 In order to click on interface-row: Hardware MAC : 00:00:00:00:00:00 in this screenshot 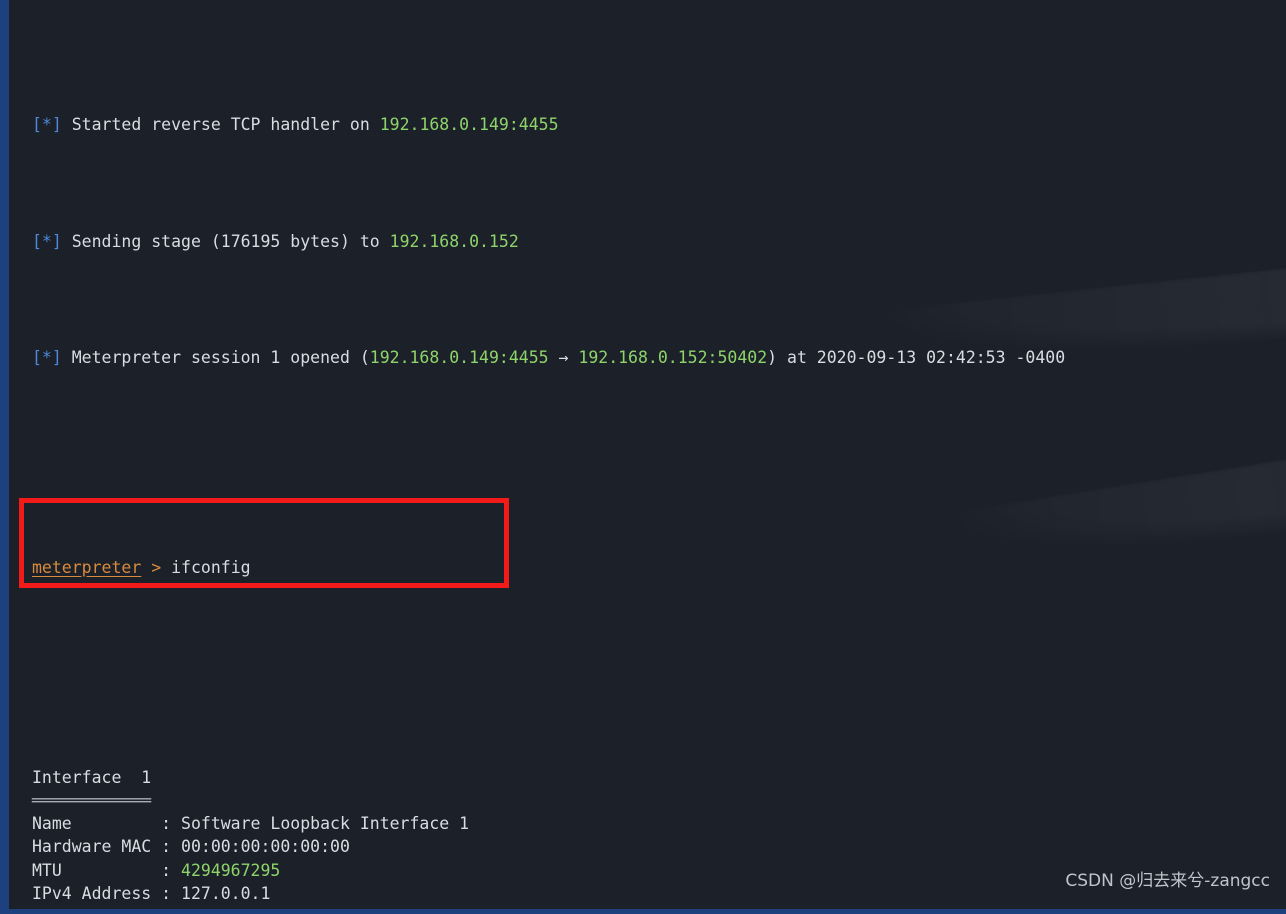, I will do `click(659, 846)`.